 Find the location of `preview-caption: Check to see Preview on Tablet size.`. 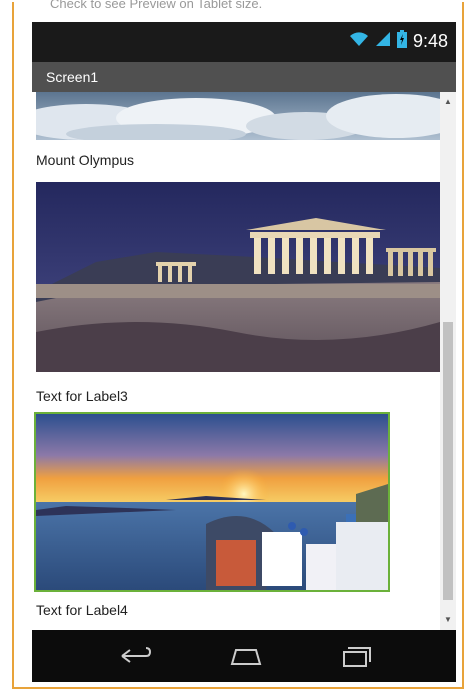

preview-caption: Check to see Preview on Tablet size. is located at coordinates (156, 5).